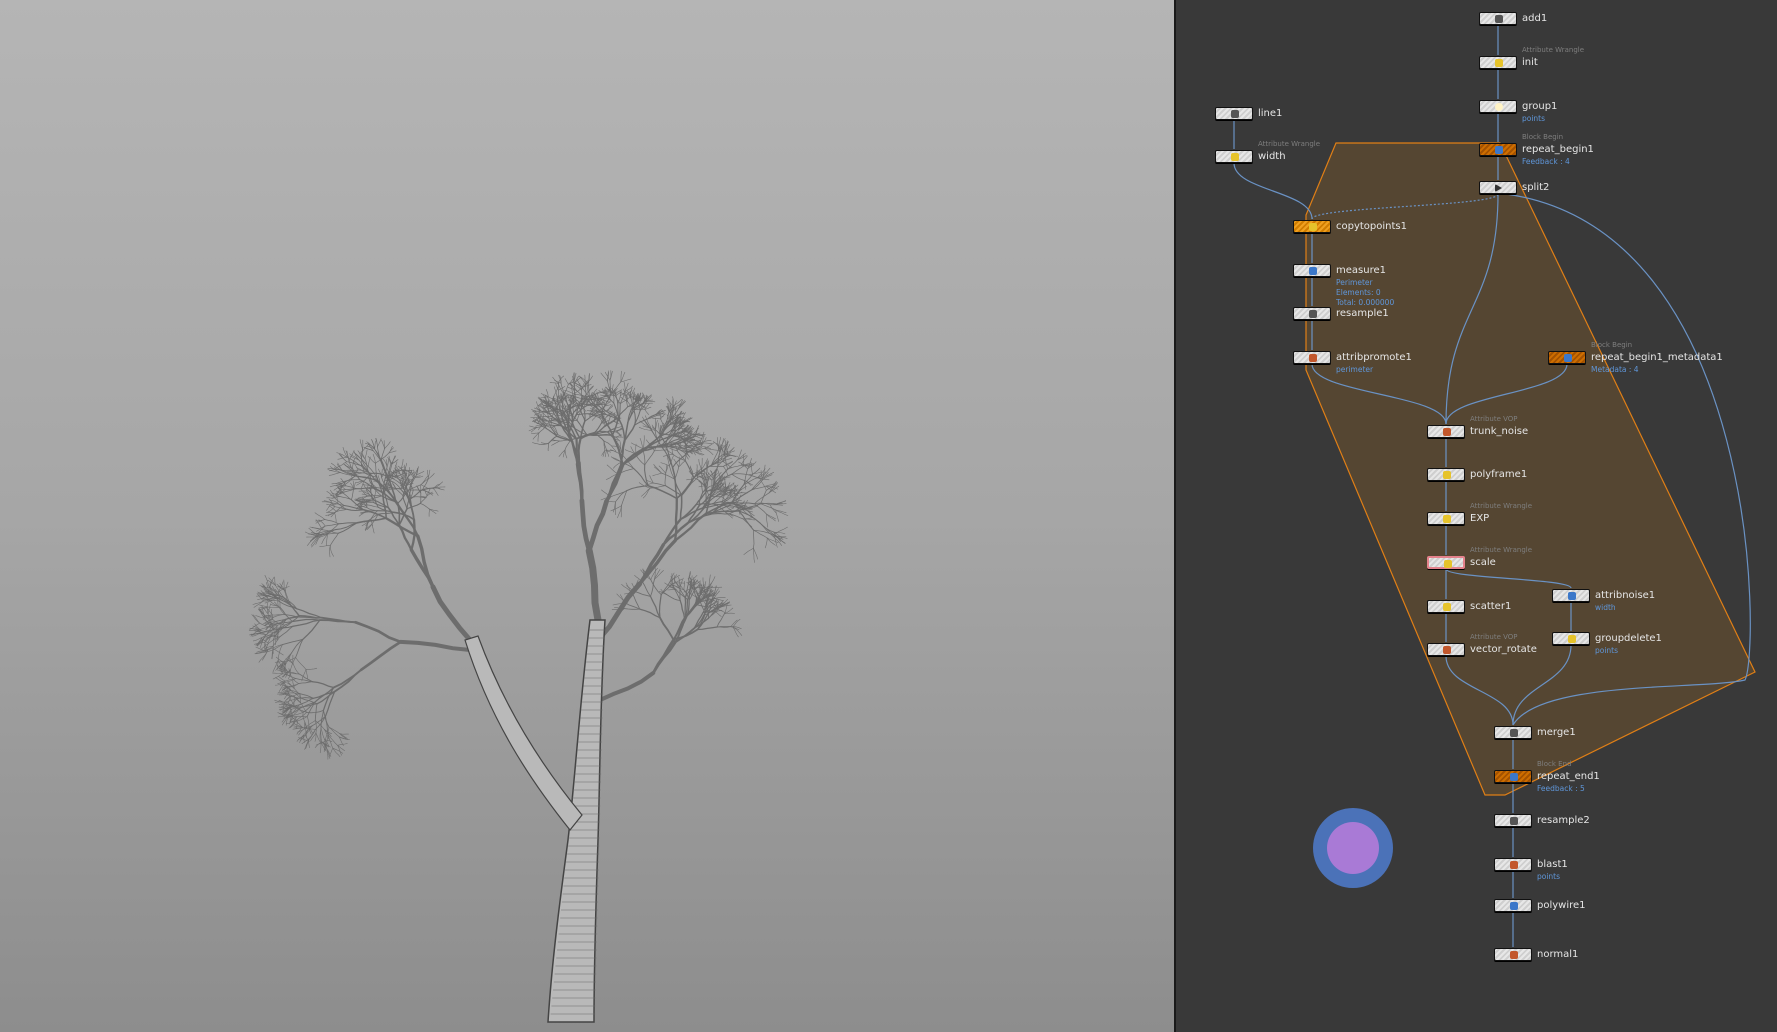 The image size is (1777, 1032). What do you see at coordinates (1535, 732) in the screenshot?
I see `node-merge1: merge1` at bounding box center [1535, 732].